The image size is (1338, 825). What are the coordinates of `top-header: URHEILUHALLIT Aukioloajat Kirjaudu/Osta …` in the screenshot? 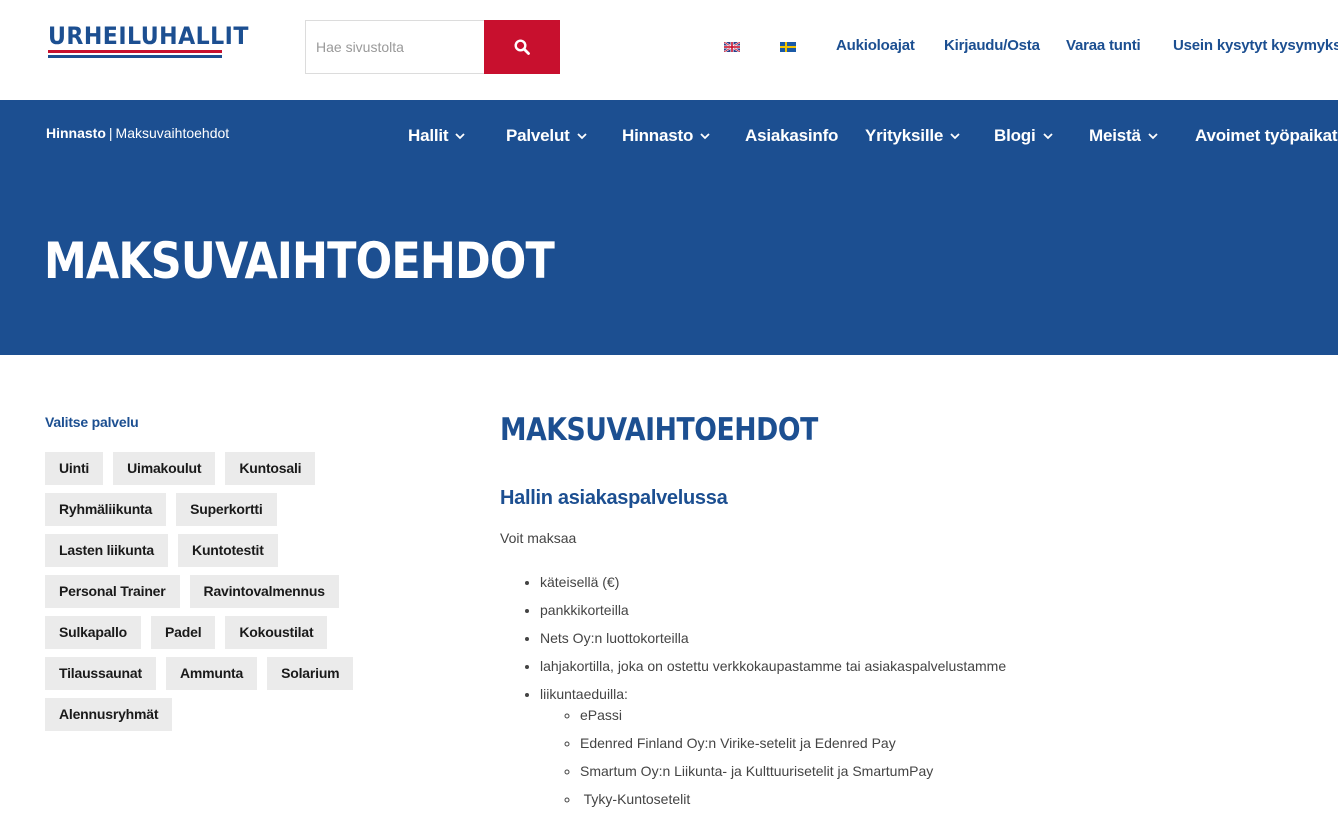 It's located at (669, 50).